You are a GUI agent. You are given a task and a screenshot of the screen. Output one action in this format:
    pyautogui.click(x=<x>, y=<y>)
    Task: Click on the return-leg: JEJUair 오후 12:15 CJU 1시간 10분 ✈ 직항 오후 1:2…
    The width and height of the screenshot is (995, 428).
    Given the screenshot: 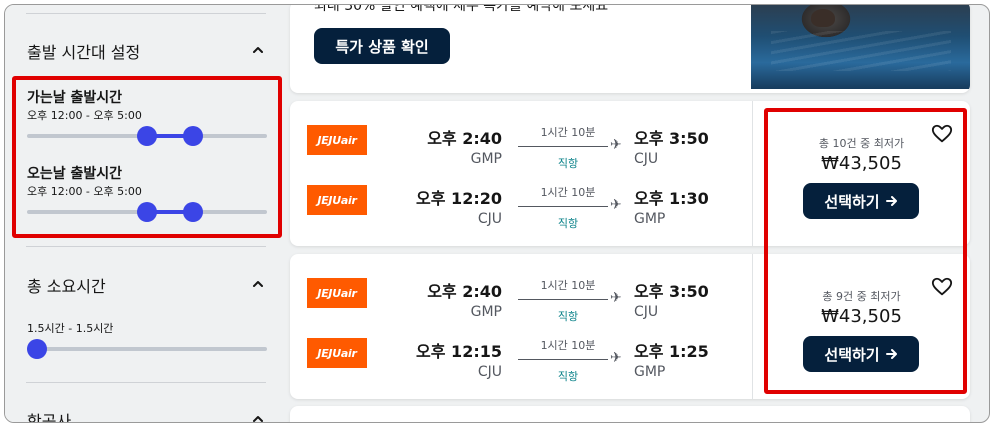 What is the action you would take?
    pyautogui.click(x=520, y=358)
    